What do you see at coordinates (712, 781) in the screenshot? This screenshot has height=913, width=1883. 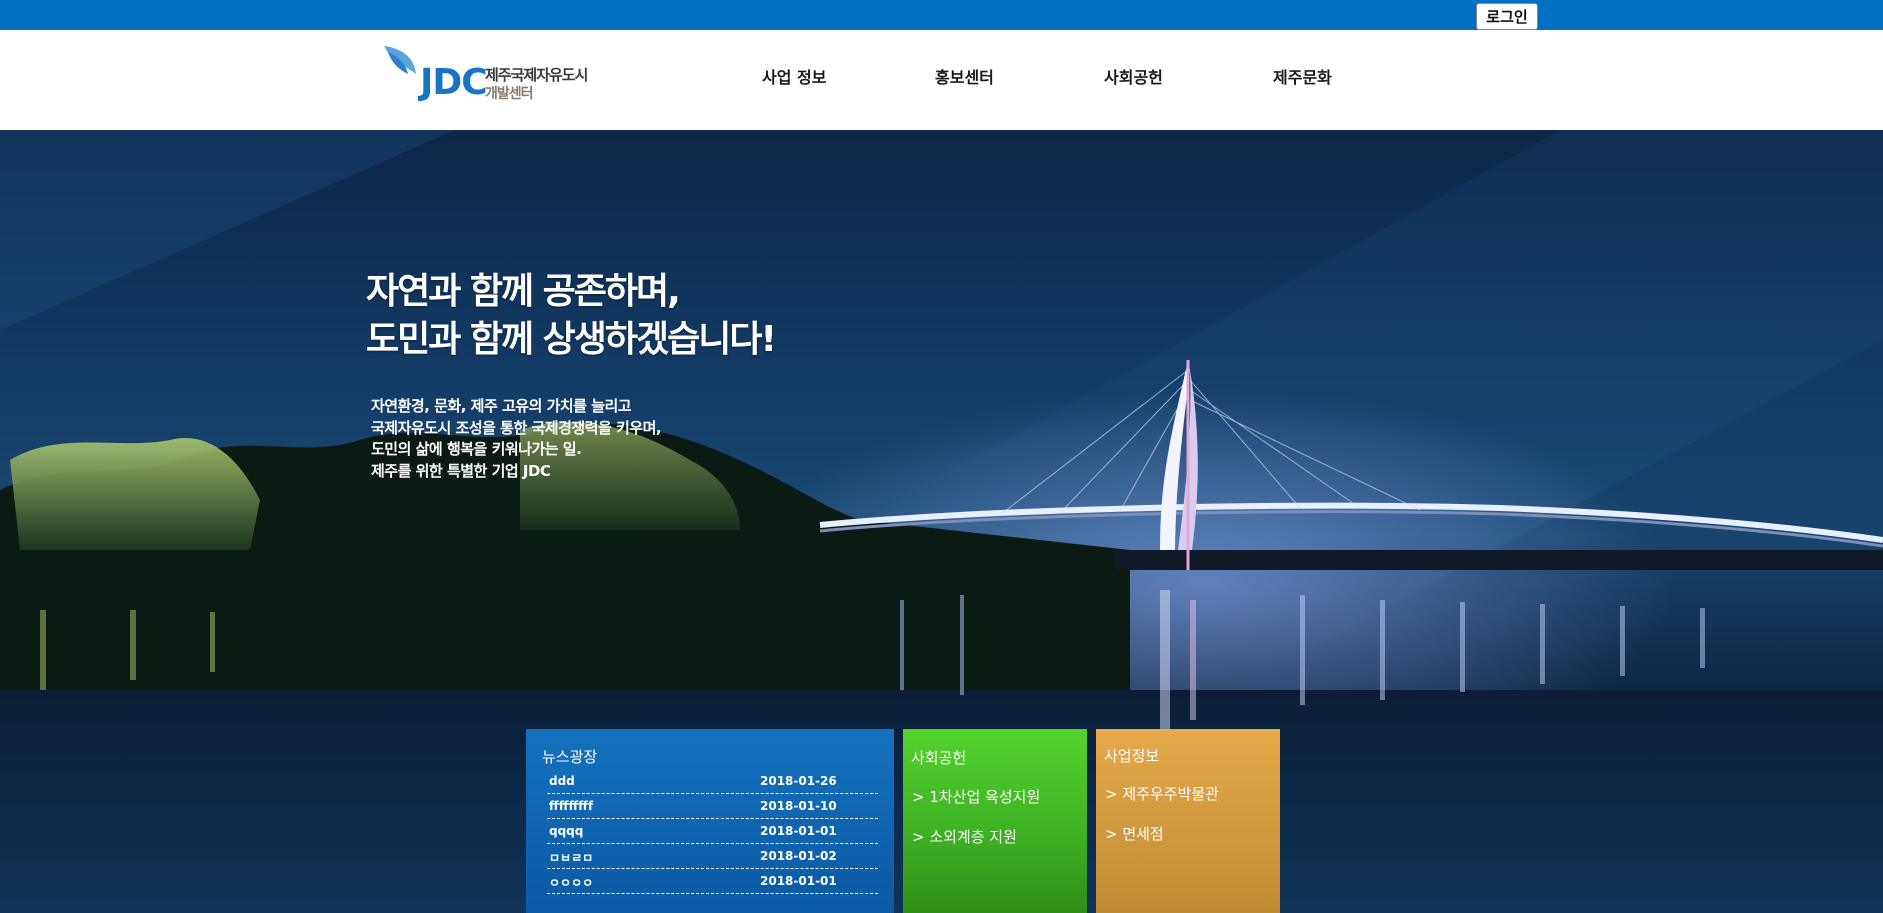 I see `news-row: ddd 2018-01-26` at bounding box center [712, 781].